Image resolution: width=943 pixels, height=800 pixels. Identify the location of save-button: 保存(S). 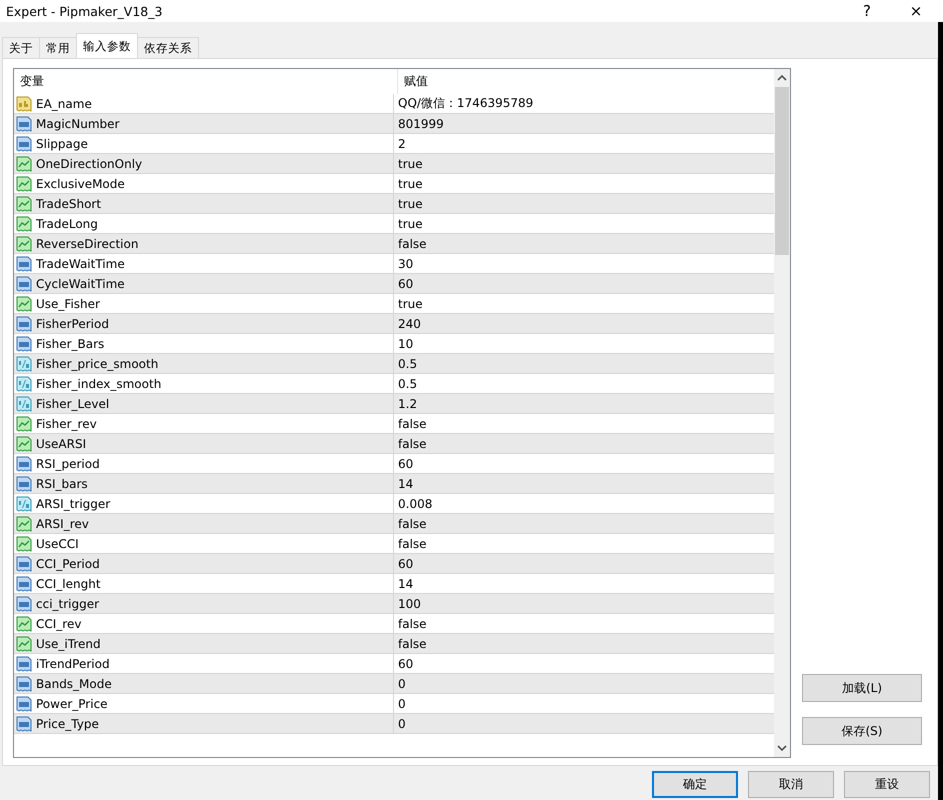
(862, 731).